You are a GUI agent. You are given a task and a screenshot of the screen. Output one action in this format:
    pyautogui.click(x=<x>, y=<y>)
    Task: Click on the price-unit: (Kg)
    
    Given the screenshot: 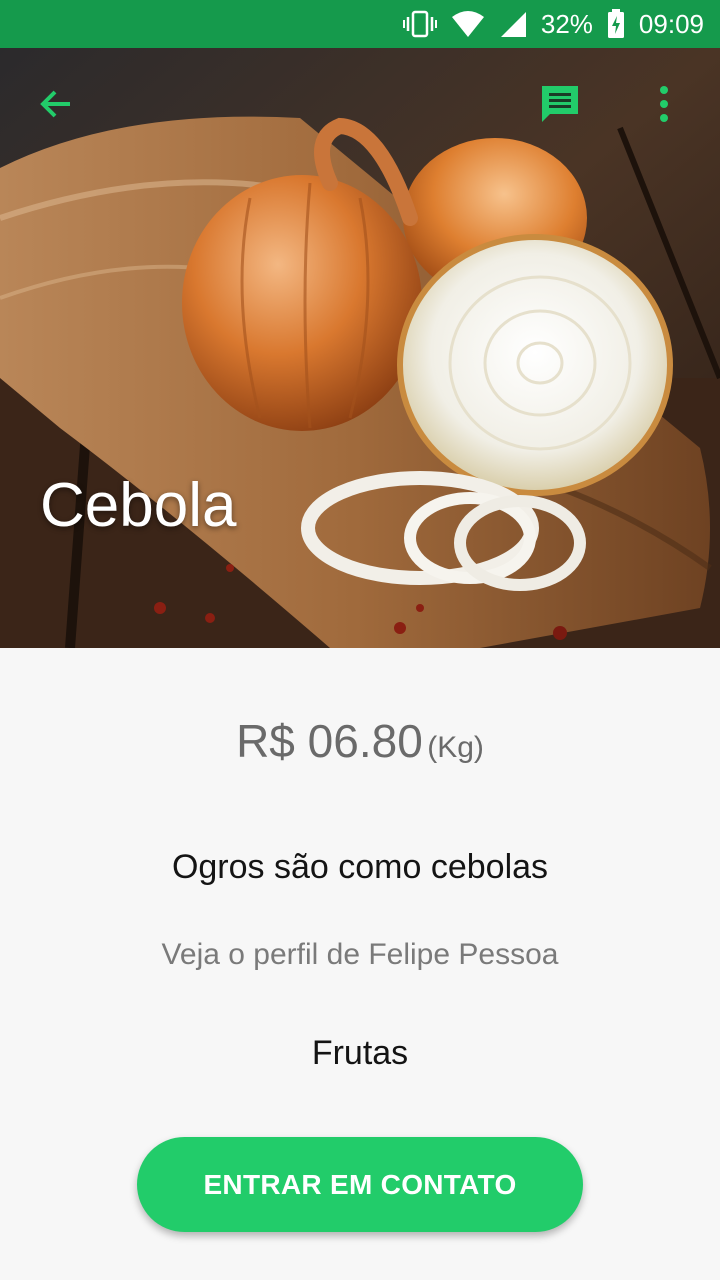 What is the action you would take?
    pyautogui.click(x=455, y=747)
    